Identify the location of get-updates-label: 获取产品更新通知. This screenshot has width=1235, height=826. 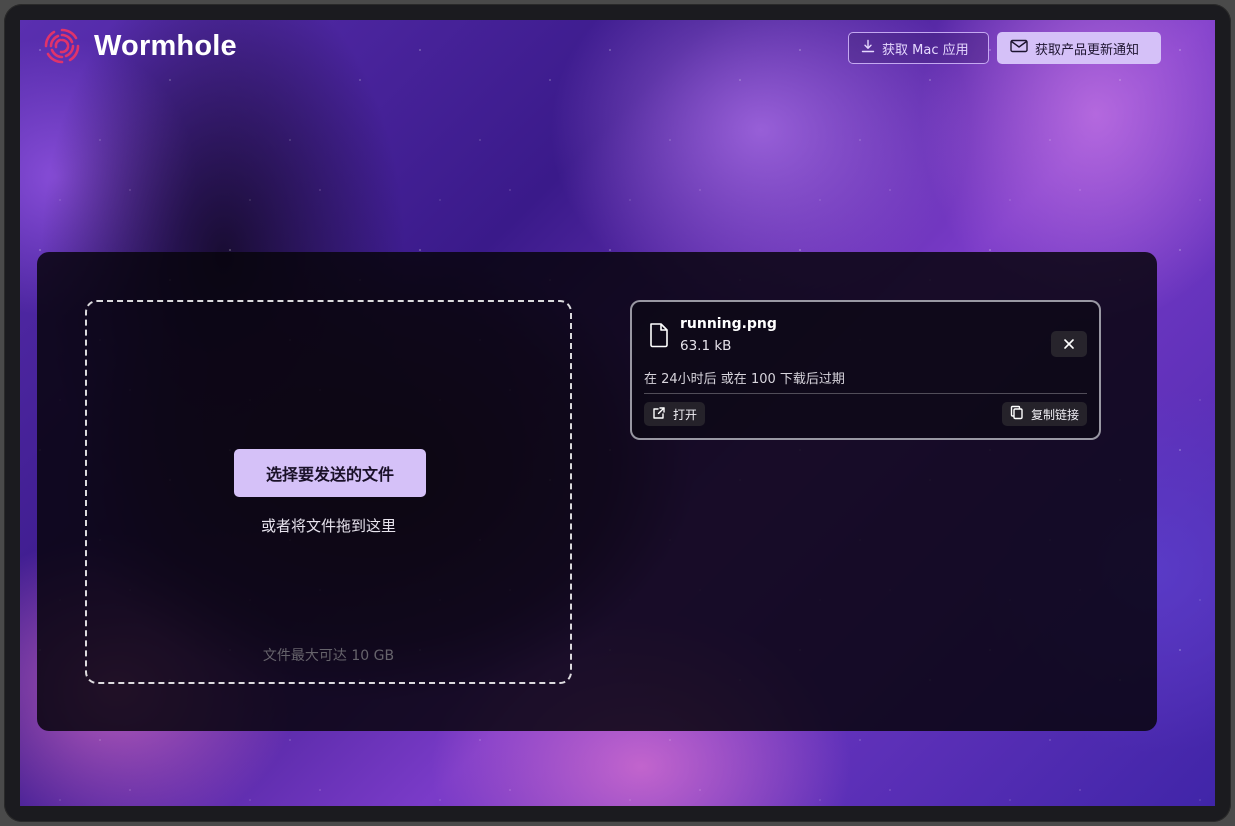
(1087, 50).